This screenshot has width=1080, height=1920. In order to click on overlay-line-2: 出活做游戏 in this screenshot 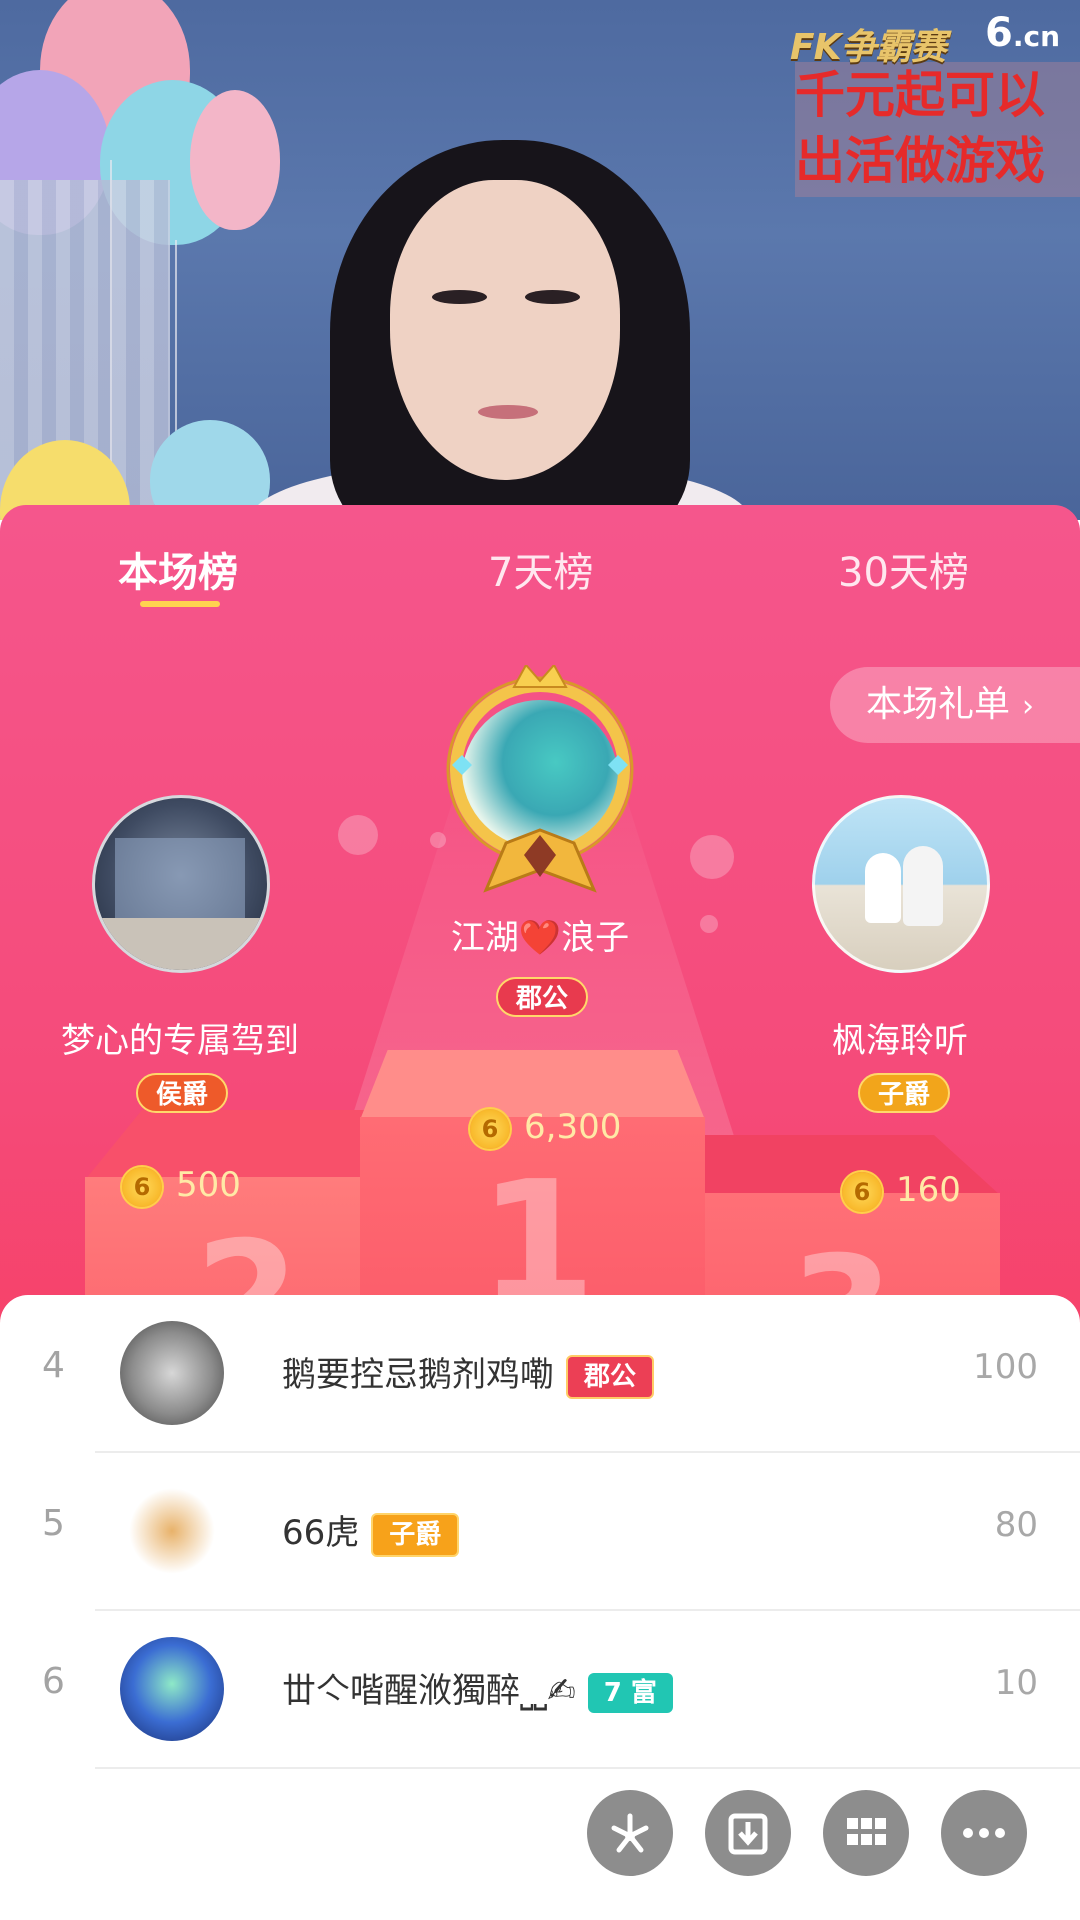, I will do `click(920, 161)`.